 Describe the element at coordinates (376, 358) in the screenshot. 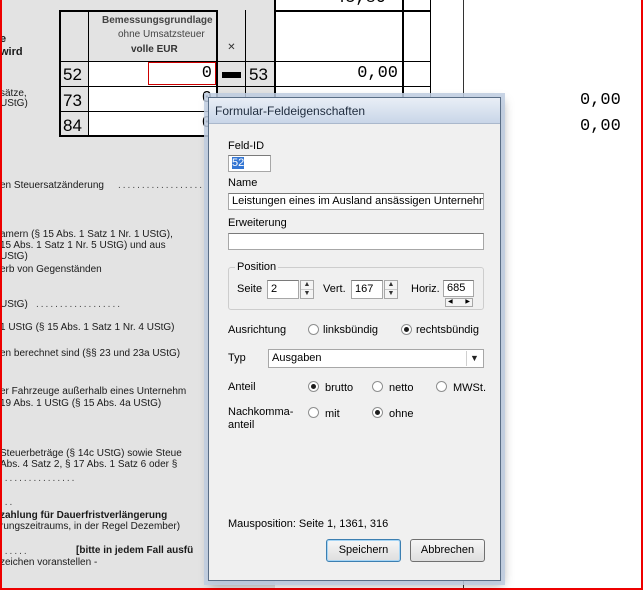

I see `typ-select: Ausgaben ▼` at that location.